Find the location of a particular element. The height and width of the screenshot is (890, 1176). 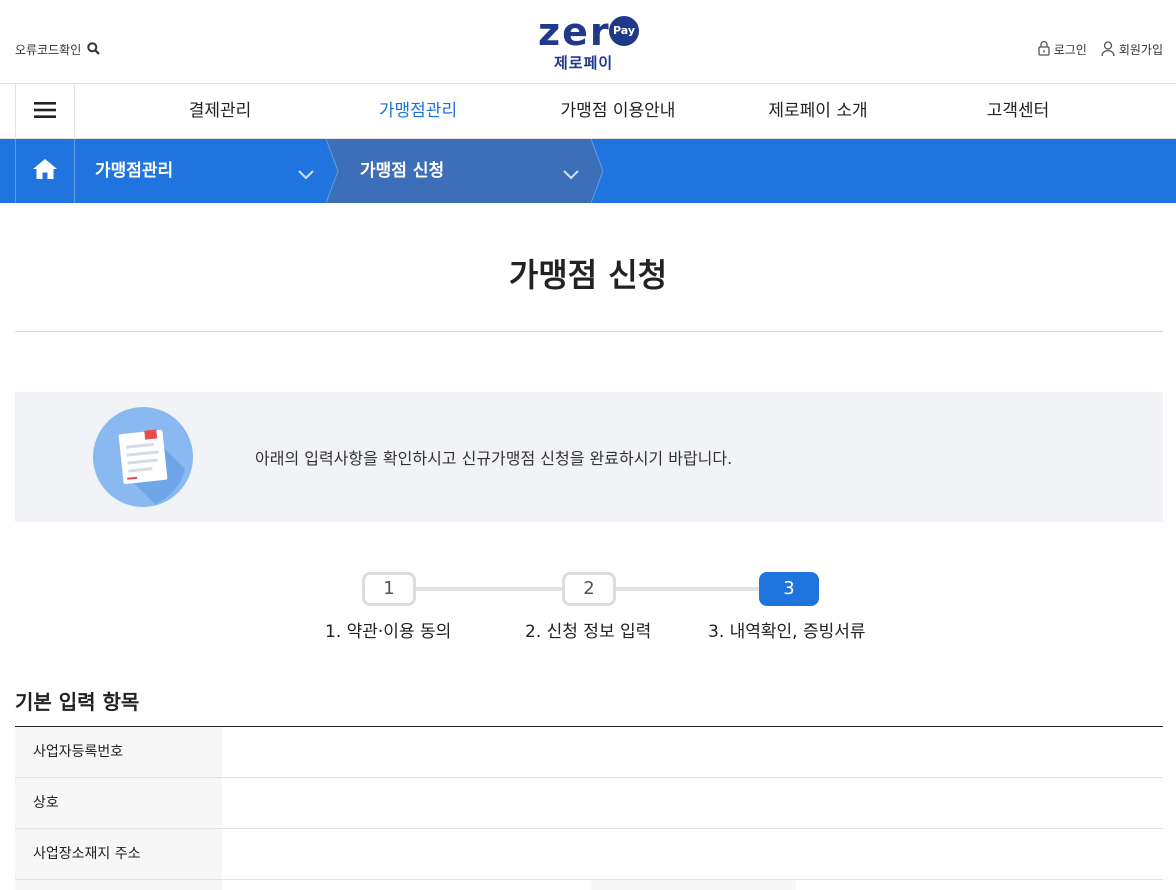

row-label-company-name: 상호 is located at coordinates (118, 803).